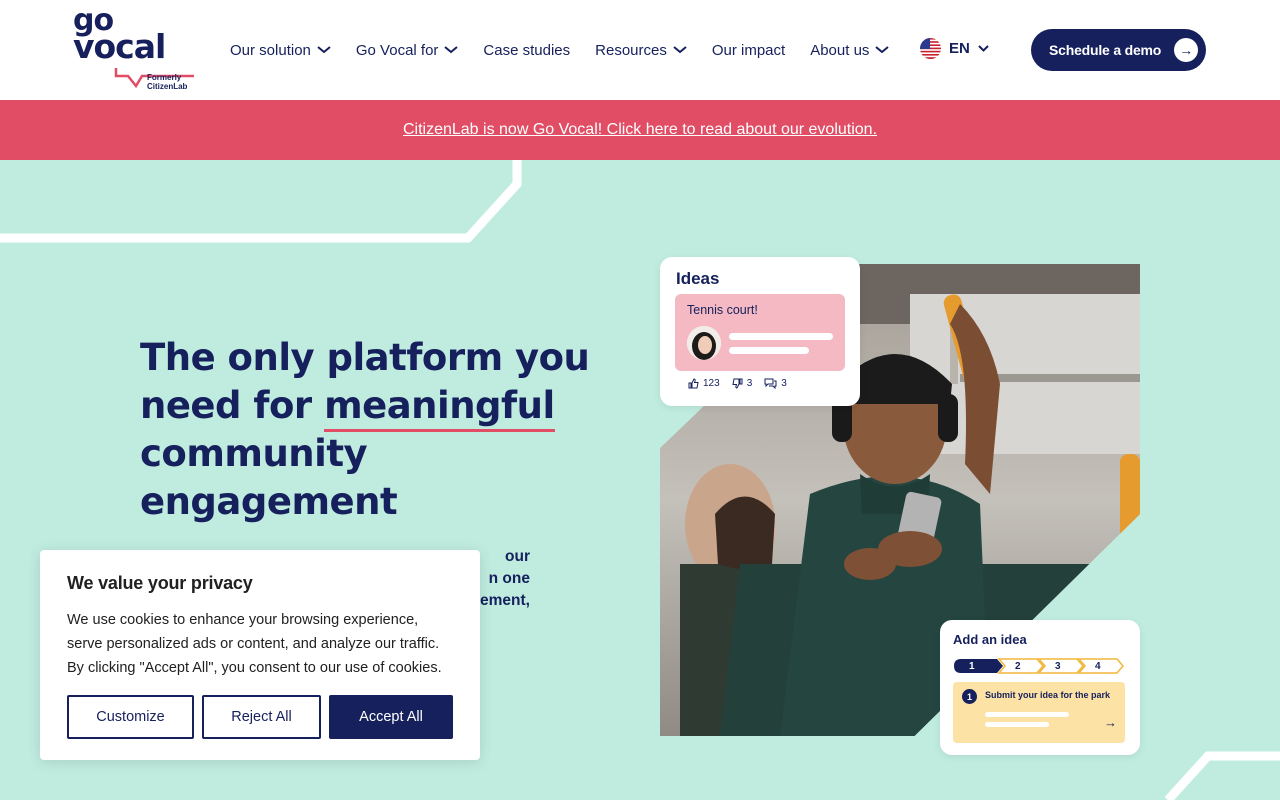 Image resolution: width=1280 pixels, height=800 pixels. I want to click on nav-about-us: About us, so click(850, 50).